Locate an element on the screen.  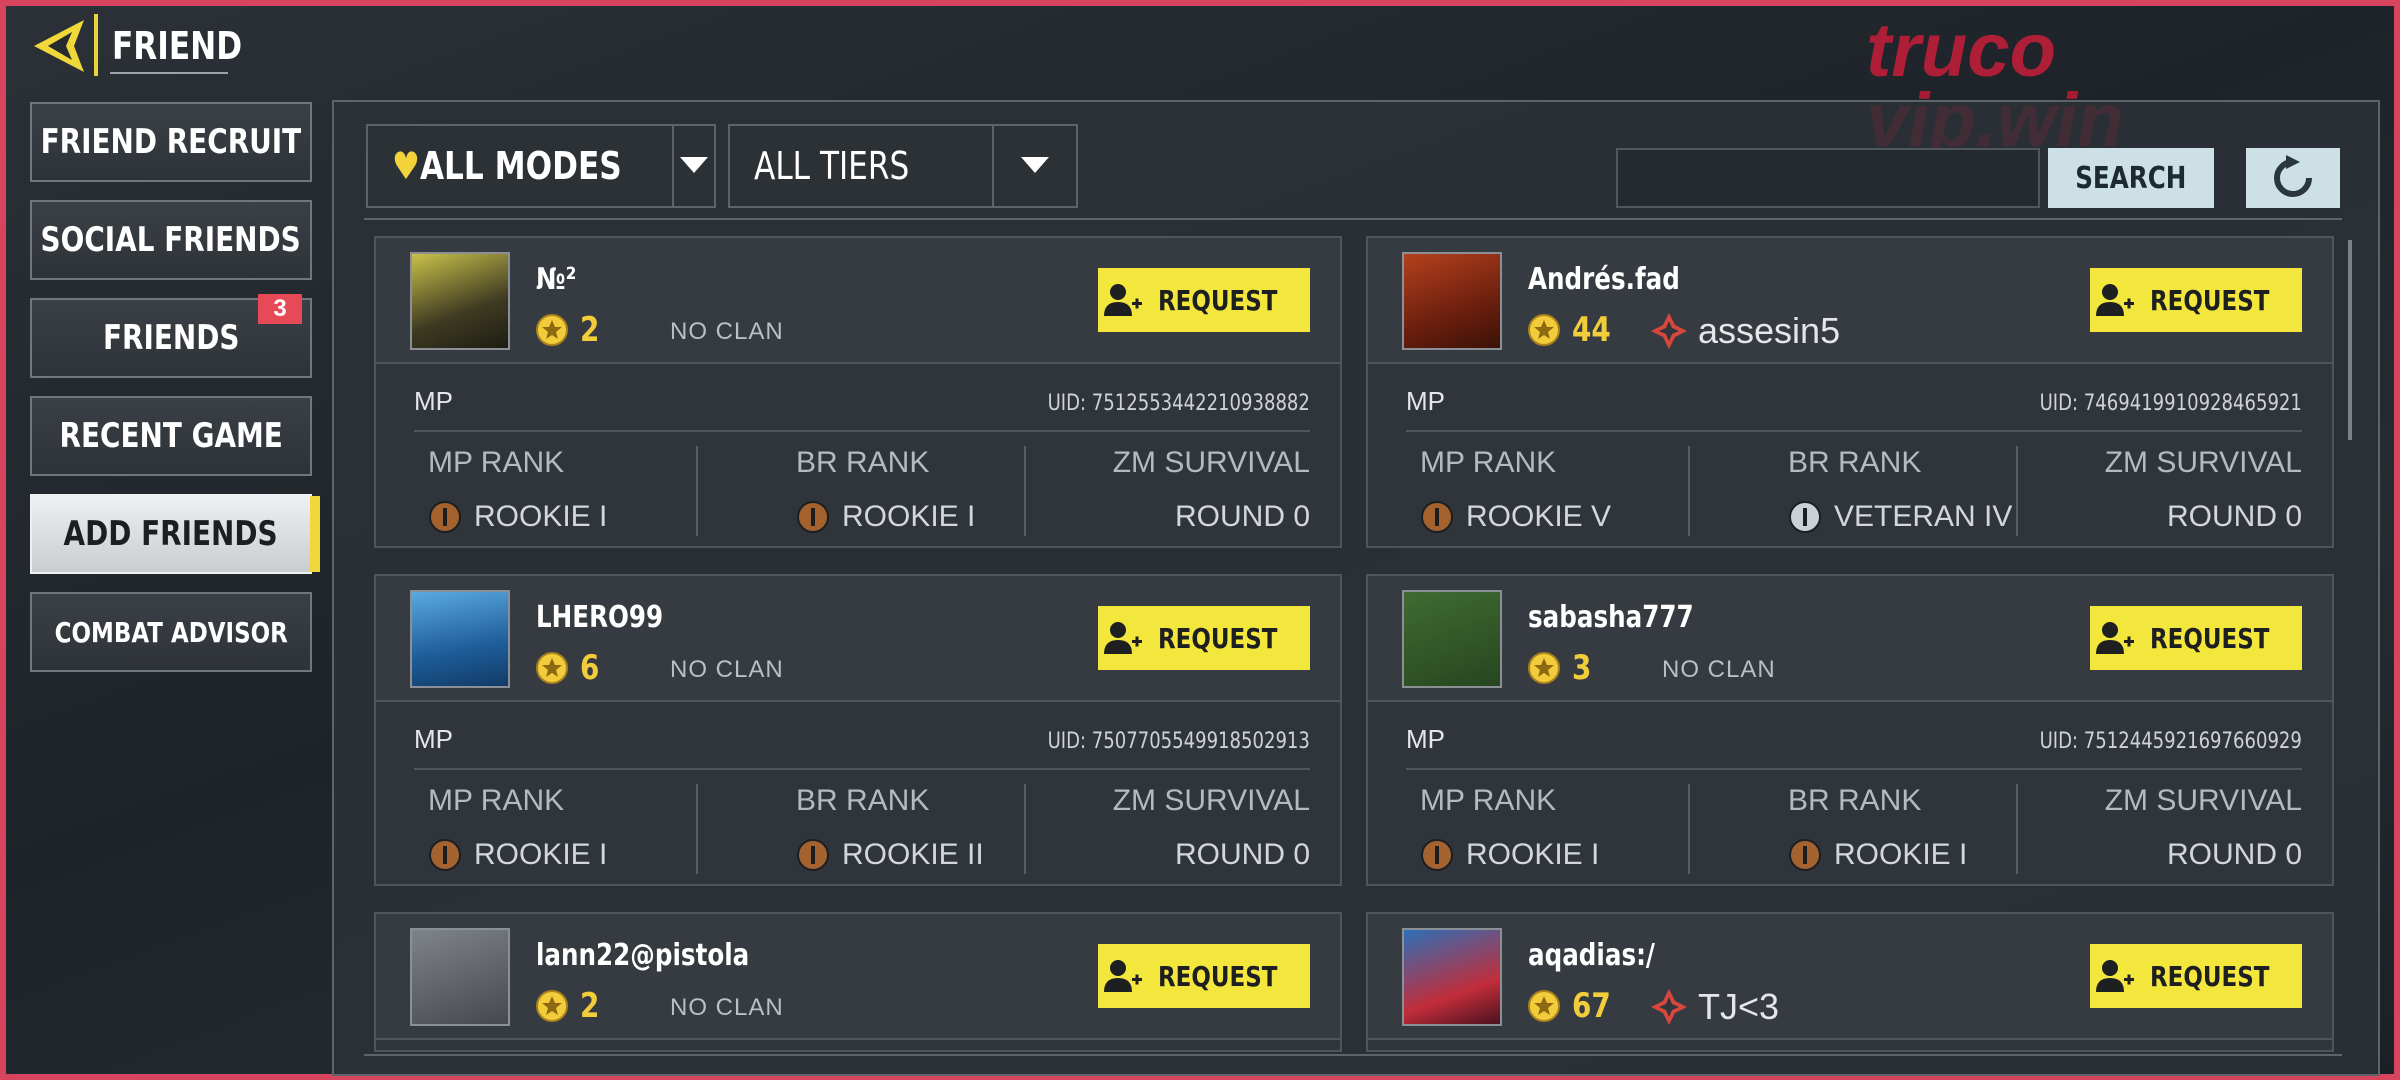
mp-rank-column: MP RANK ROOKIE V is located at coordinates (1516, 489).